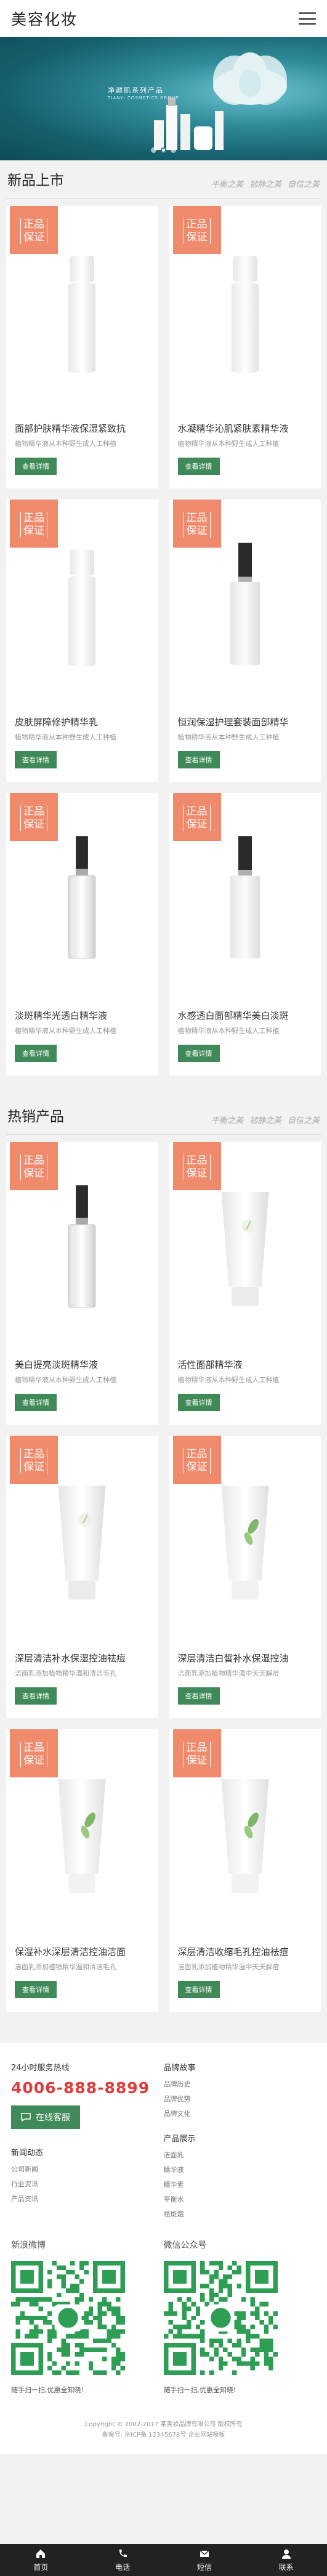 This screenshot has width=327, height=2576. Describe the element at coordinates (87, 2088) in the screenshot. I see `hotline-number: 4006-888-8899` at that location.